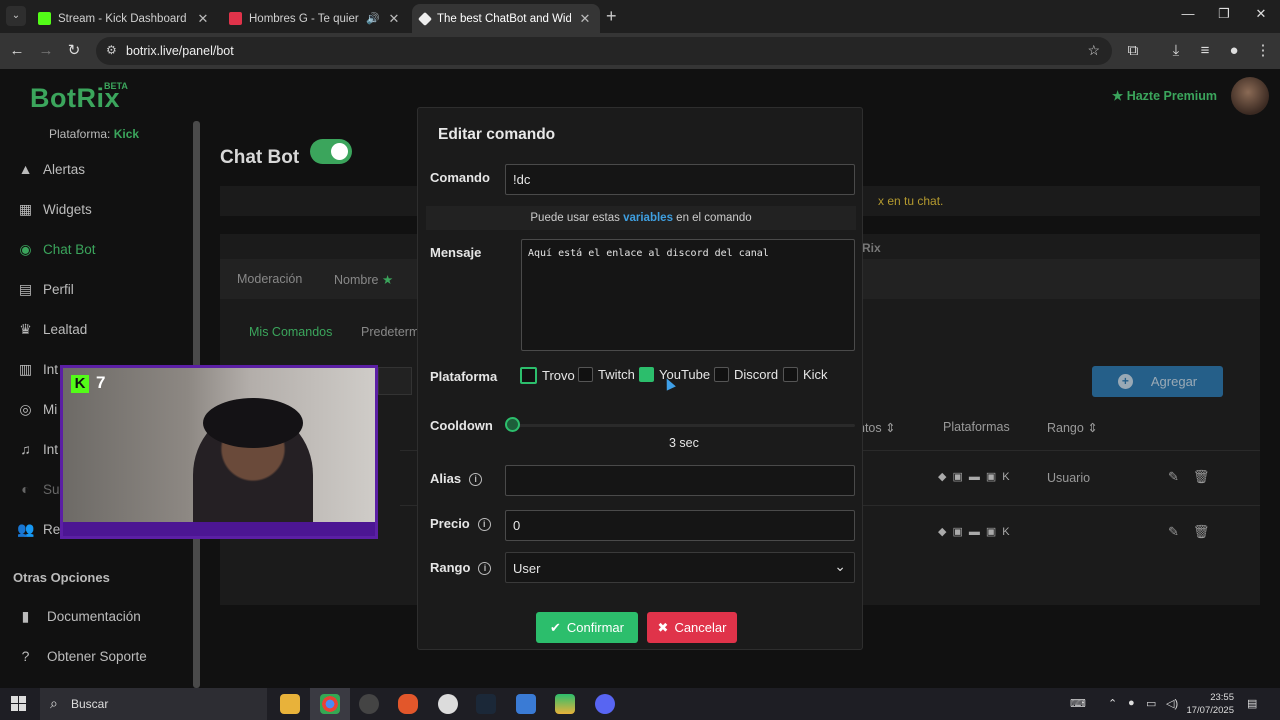  Describe the element at coordinates (52, 329) in the screenshot. I see `sidebar-item-lealtad: ♛ Lealtad` at that location.